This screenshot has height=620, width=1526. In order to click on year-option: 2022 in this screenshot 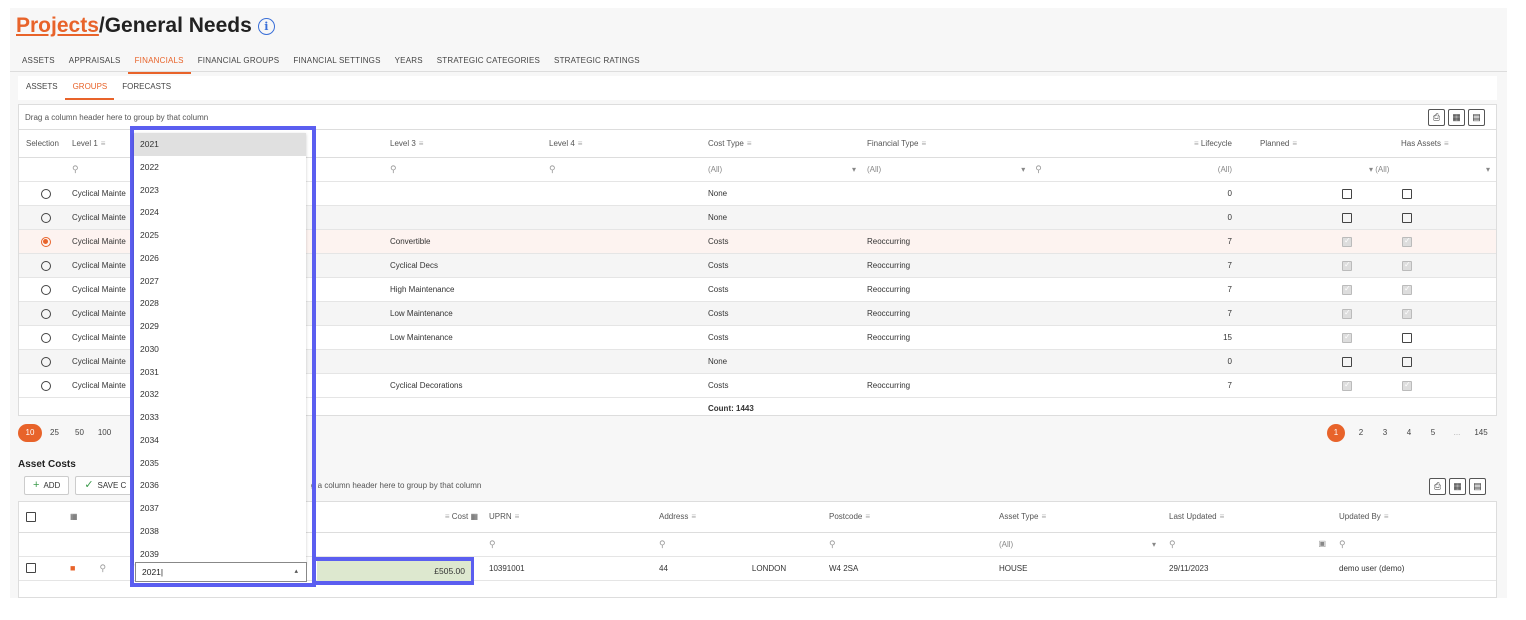, I will do `click(220, 167)`.